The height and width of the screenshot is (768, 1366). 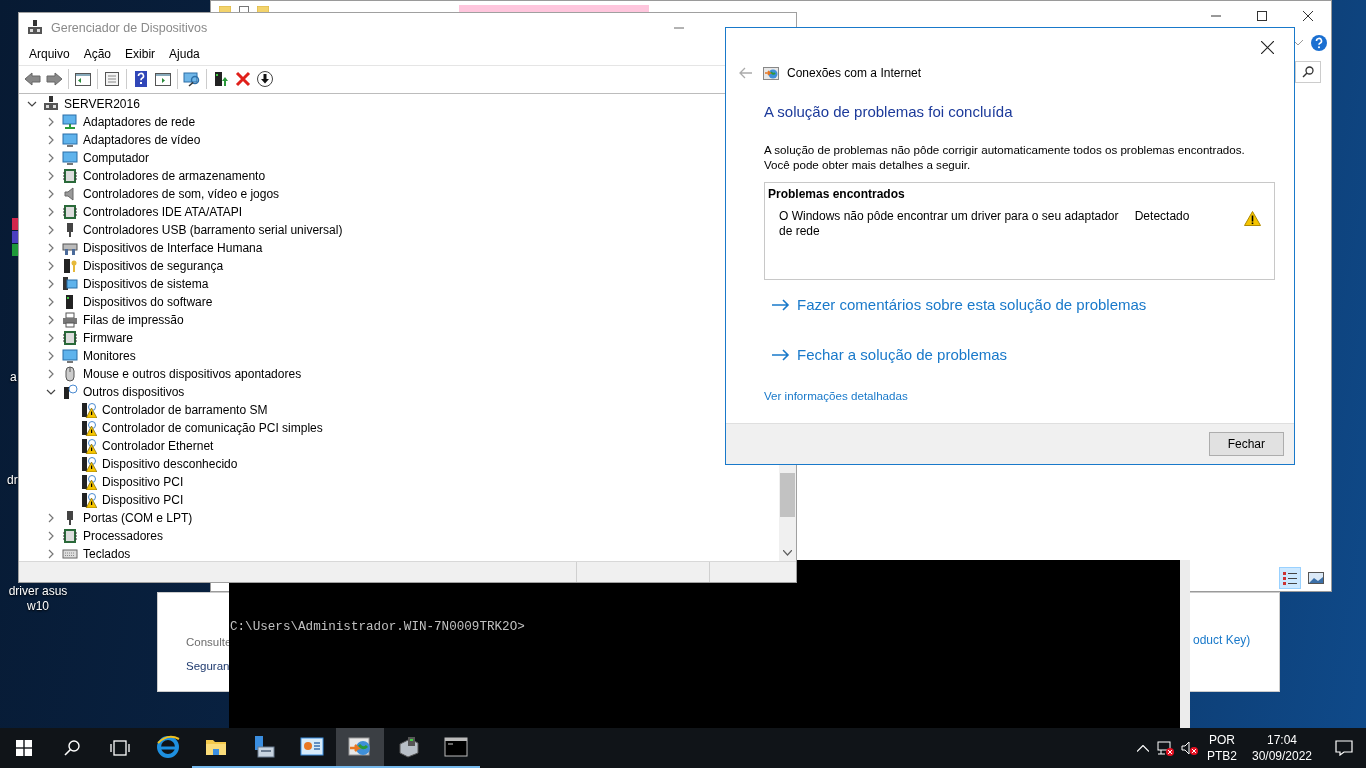 I want to click on action-pane-icon, so click(x=163, y=79).